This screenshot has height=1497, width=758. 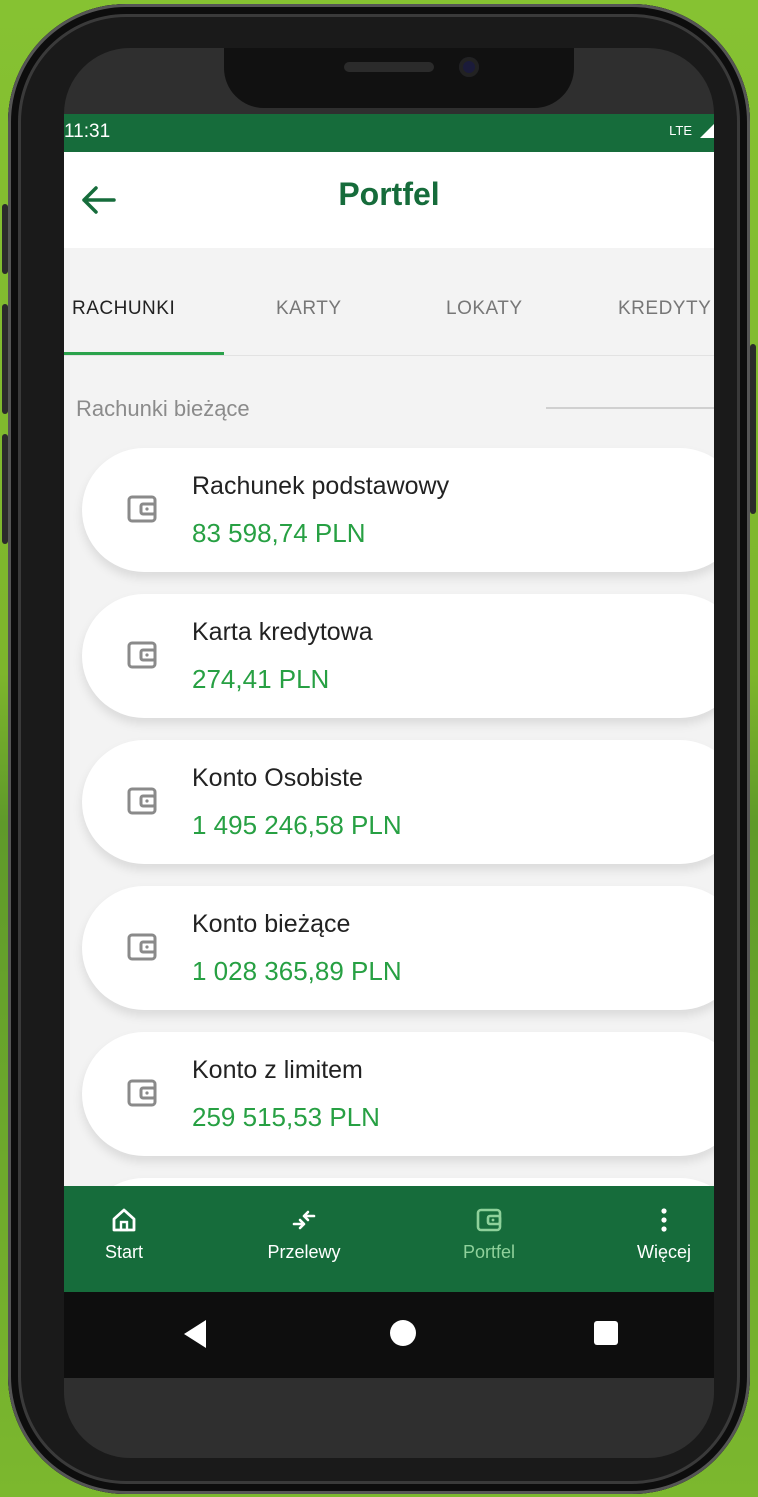 What do you see at coordinates (398, 656) in the screenshot?
I see `account-card: Karta kredytowa 274,41 PLN` at bounding box center [398, 656].